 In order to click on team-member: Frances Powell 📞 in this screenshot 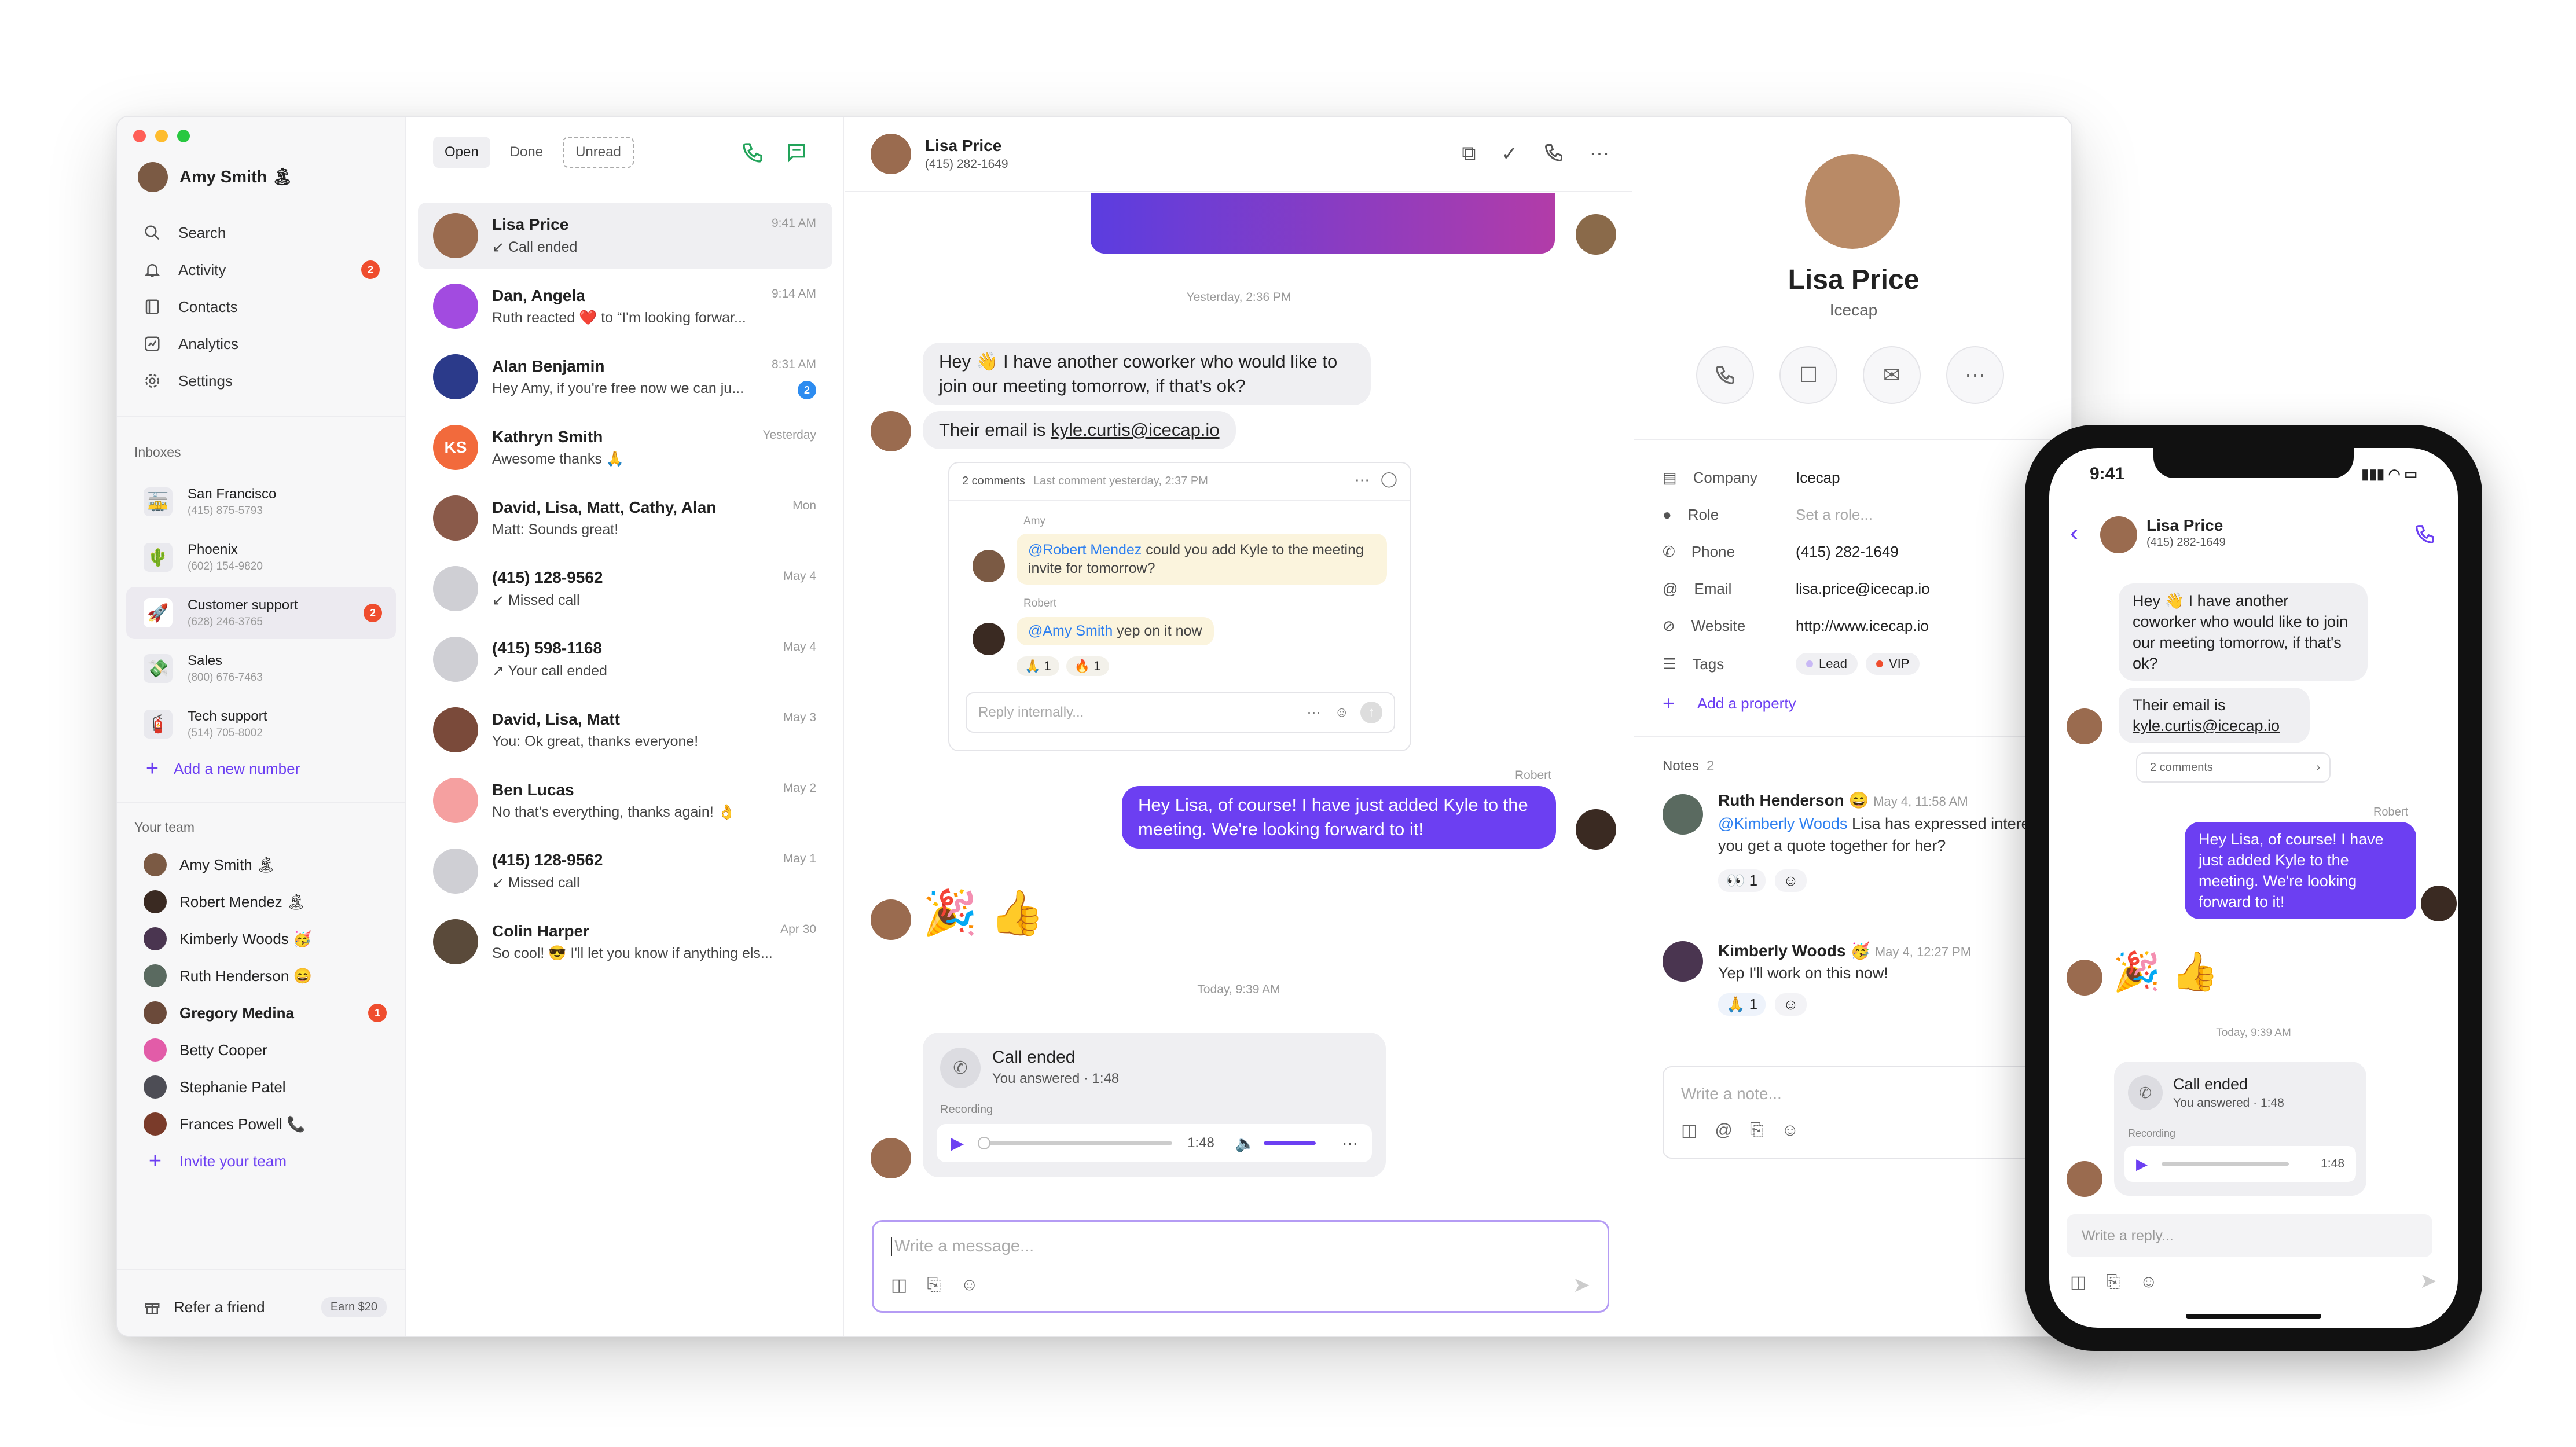, I will do `click(265, 1124)`.